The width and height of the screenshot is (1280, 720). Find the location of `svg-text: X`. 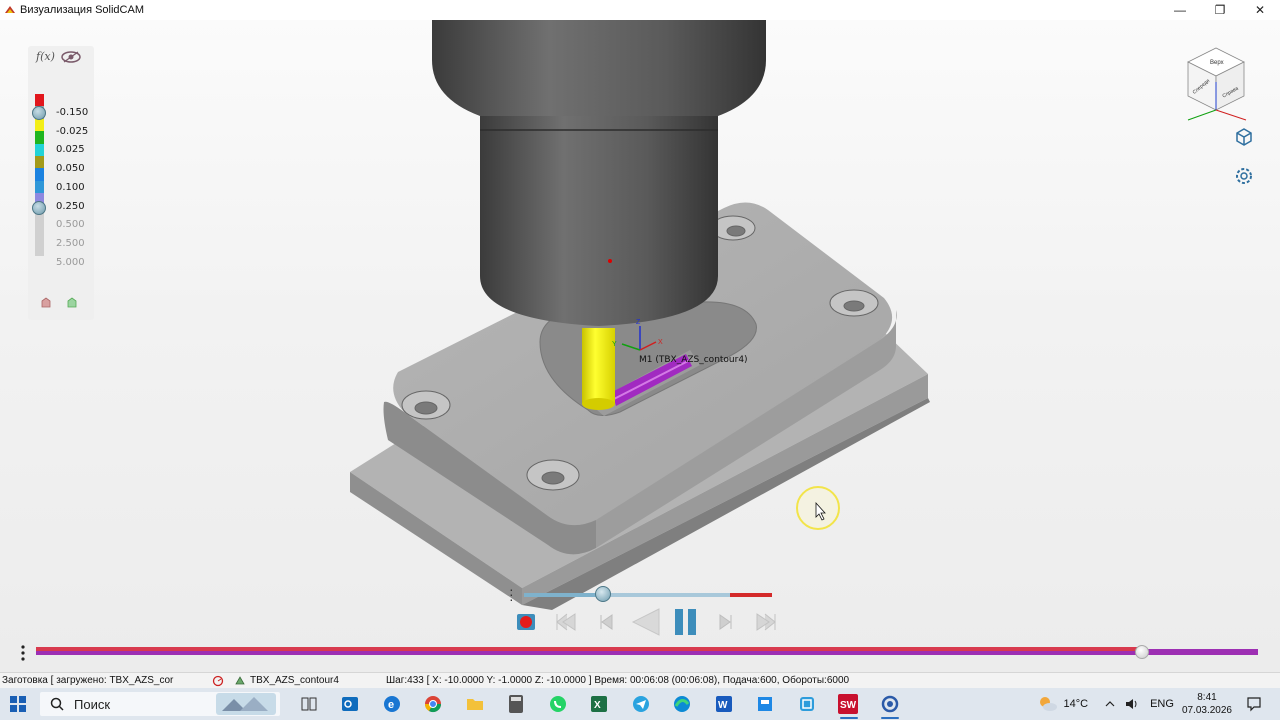

svg-text: X is located at coordinates (597, 705).